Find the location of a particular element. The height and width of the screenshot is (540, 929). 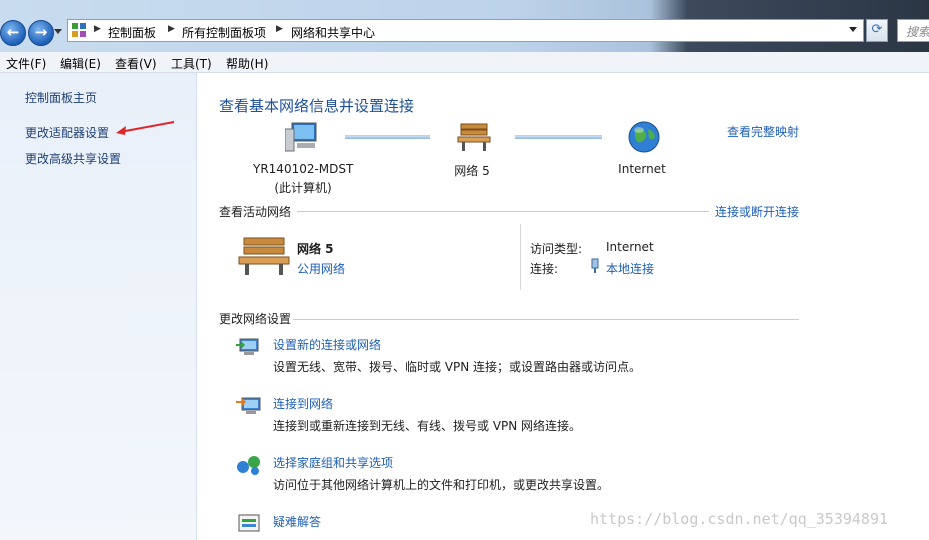

task-setup-new-connection-desc: 设置无线、宽带、拨号、临时或 VPN 连接；或设置路由器或访问点。 is located at coordinates (457, 367).